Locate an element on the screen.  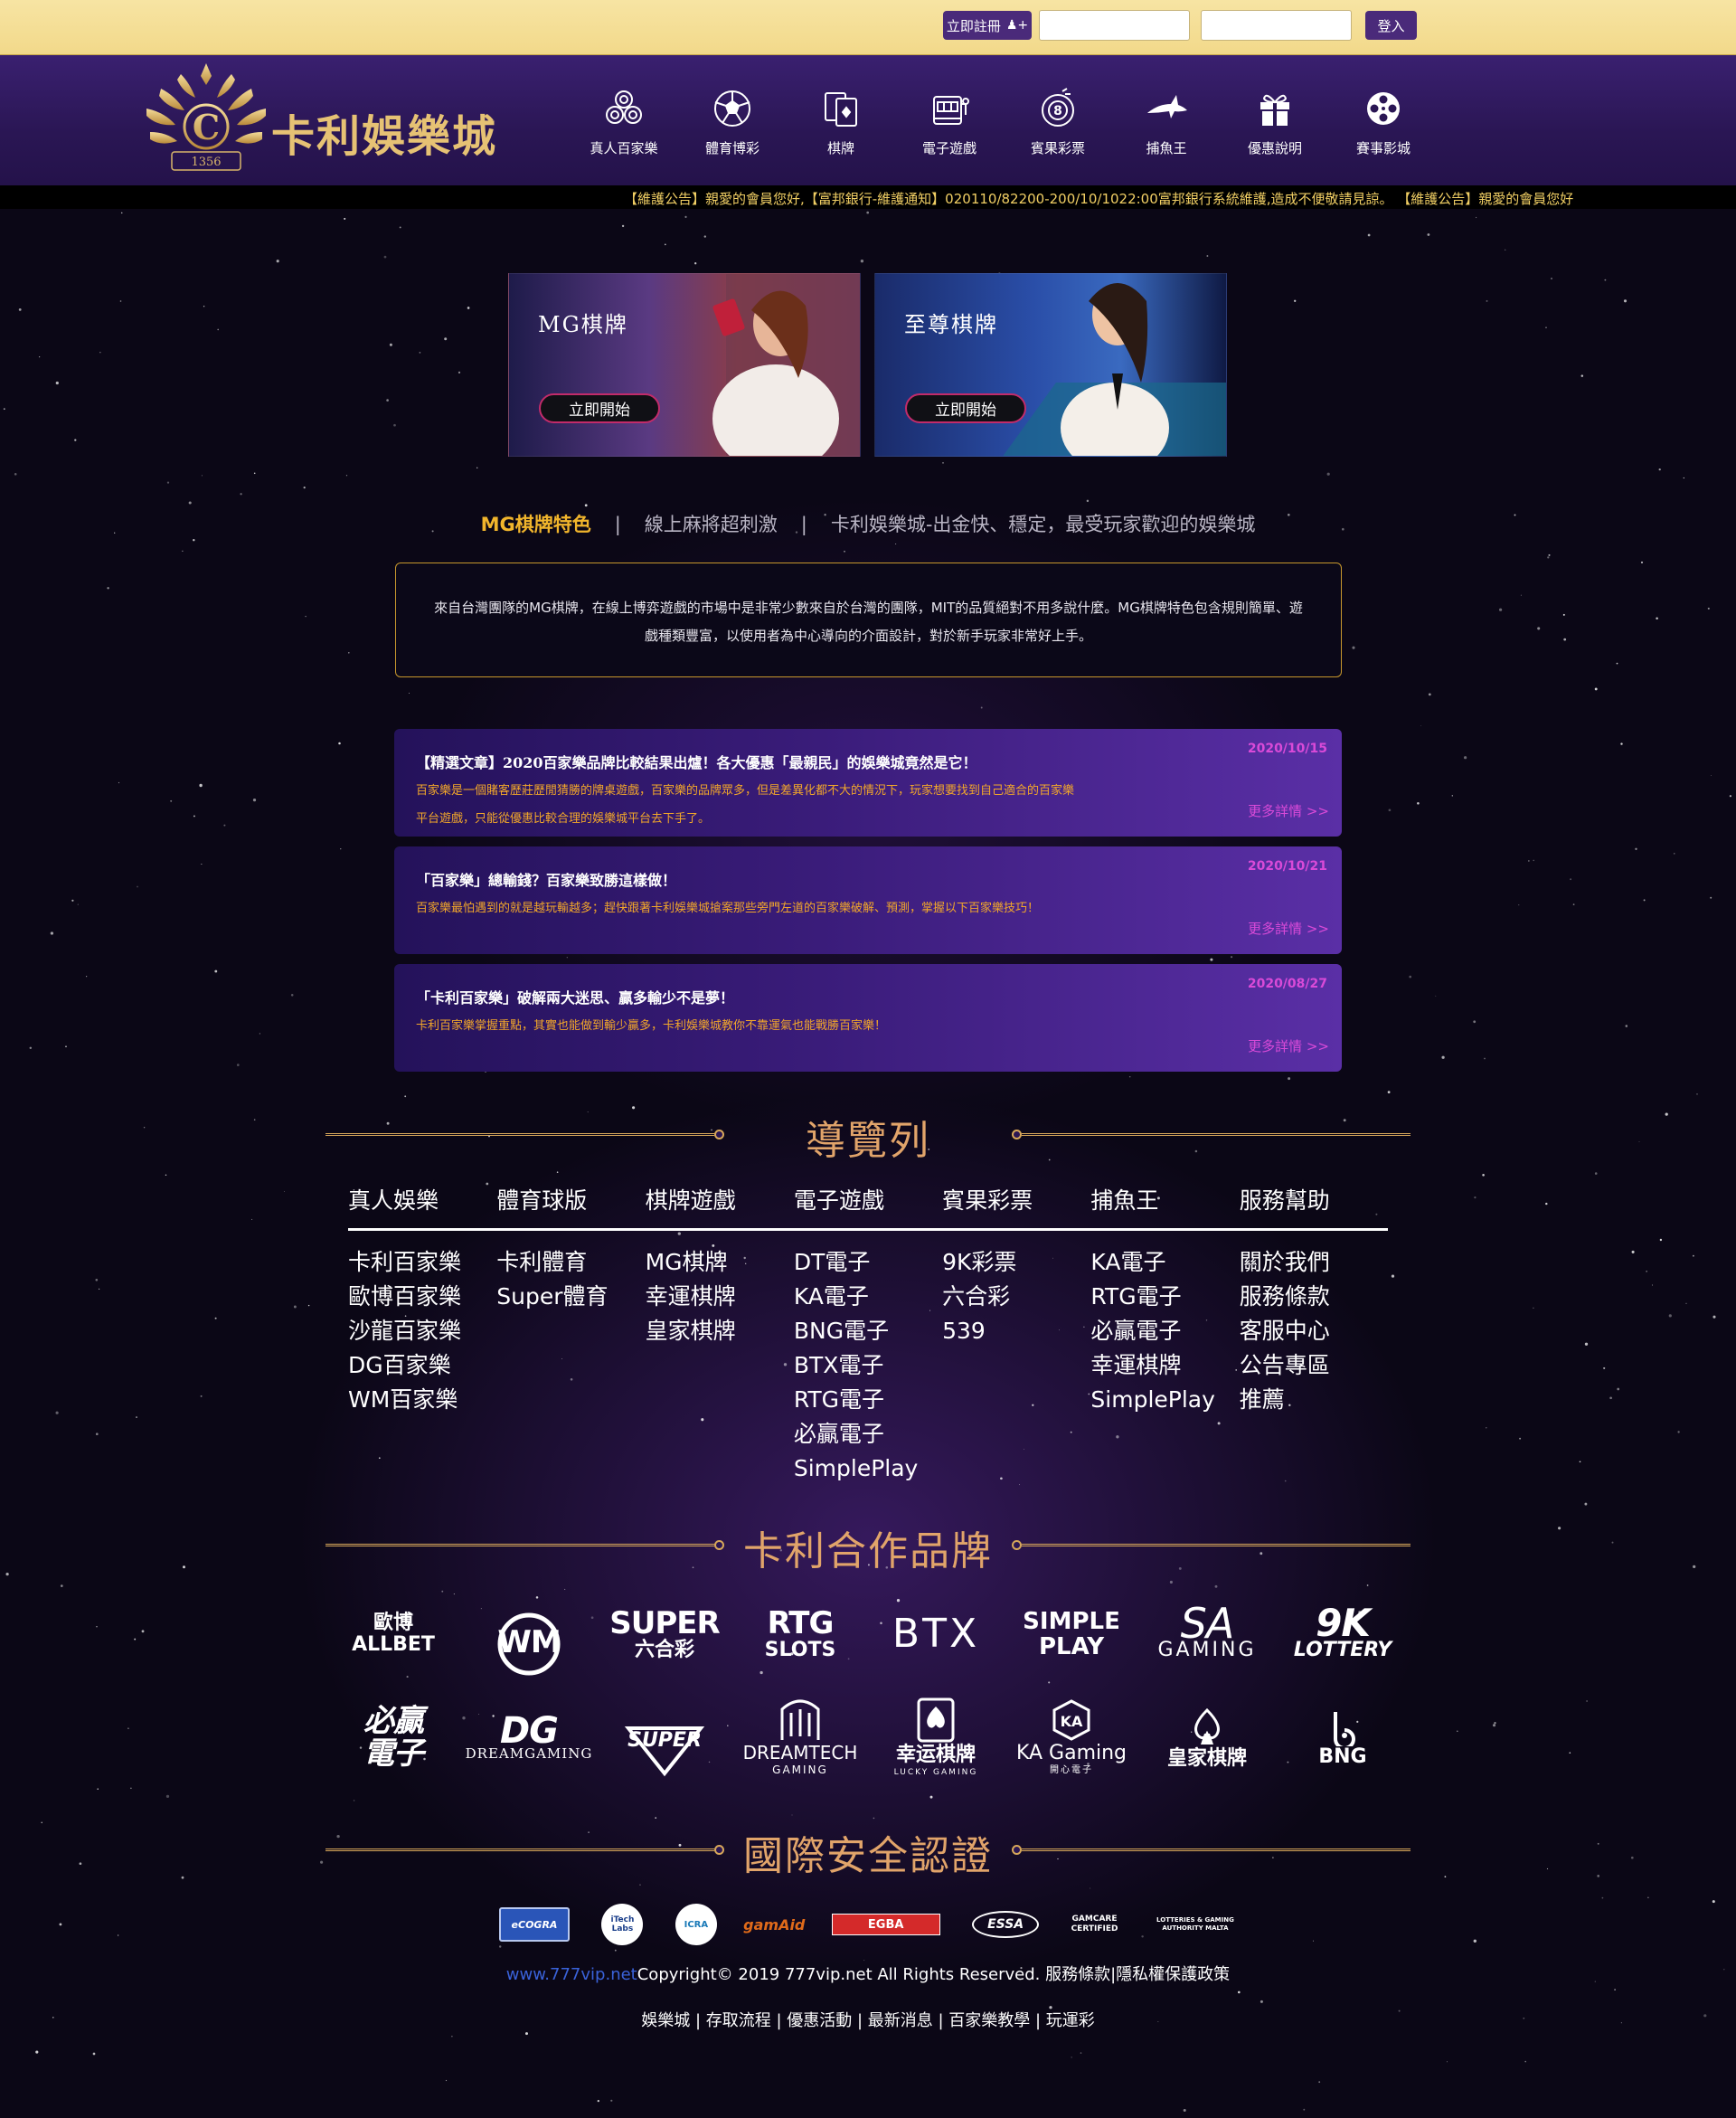
article-desc: 卡利百家樂掌握重點，其實也能做到輸少贏多，卡利娛樂城教你不靠運氣也能戰勝百家樂！ is located at coordinates (652, 1026).